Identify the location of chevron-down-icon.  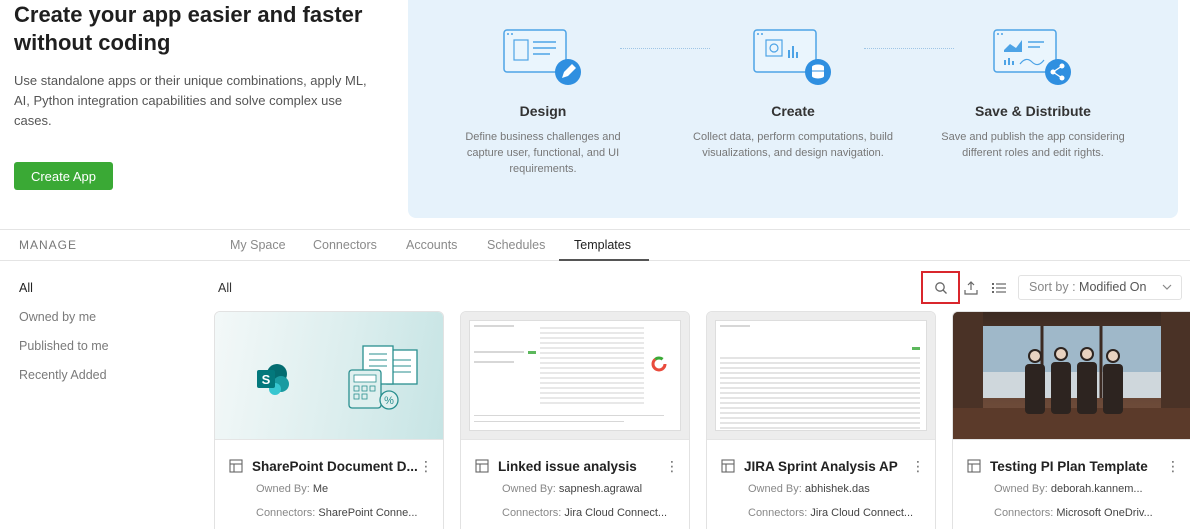
(1167, 287).